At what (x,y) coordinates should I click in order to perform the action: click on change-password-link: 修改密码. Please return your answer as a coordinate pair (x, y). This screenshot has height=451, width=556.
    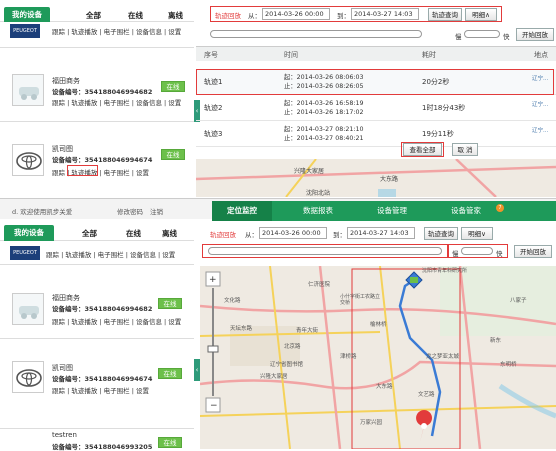
    Looking at the image, I should click on (130, 211).